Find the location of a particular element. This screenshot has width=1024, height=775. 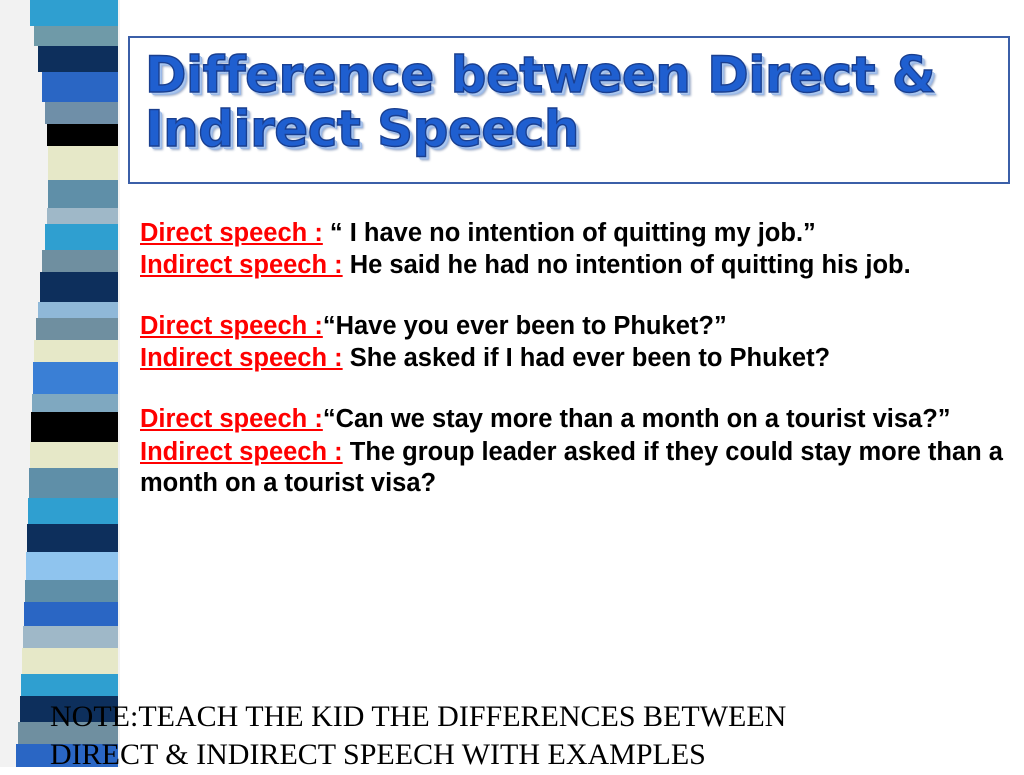

decorative-stripe-band is located at coordinates (60, 383).